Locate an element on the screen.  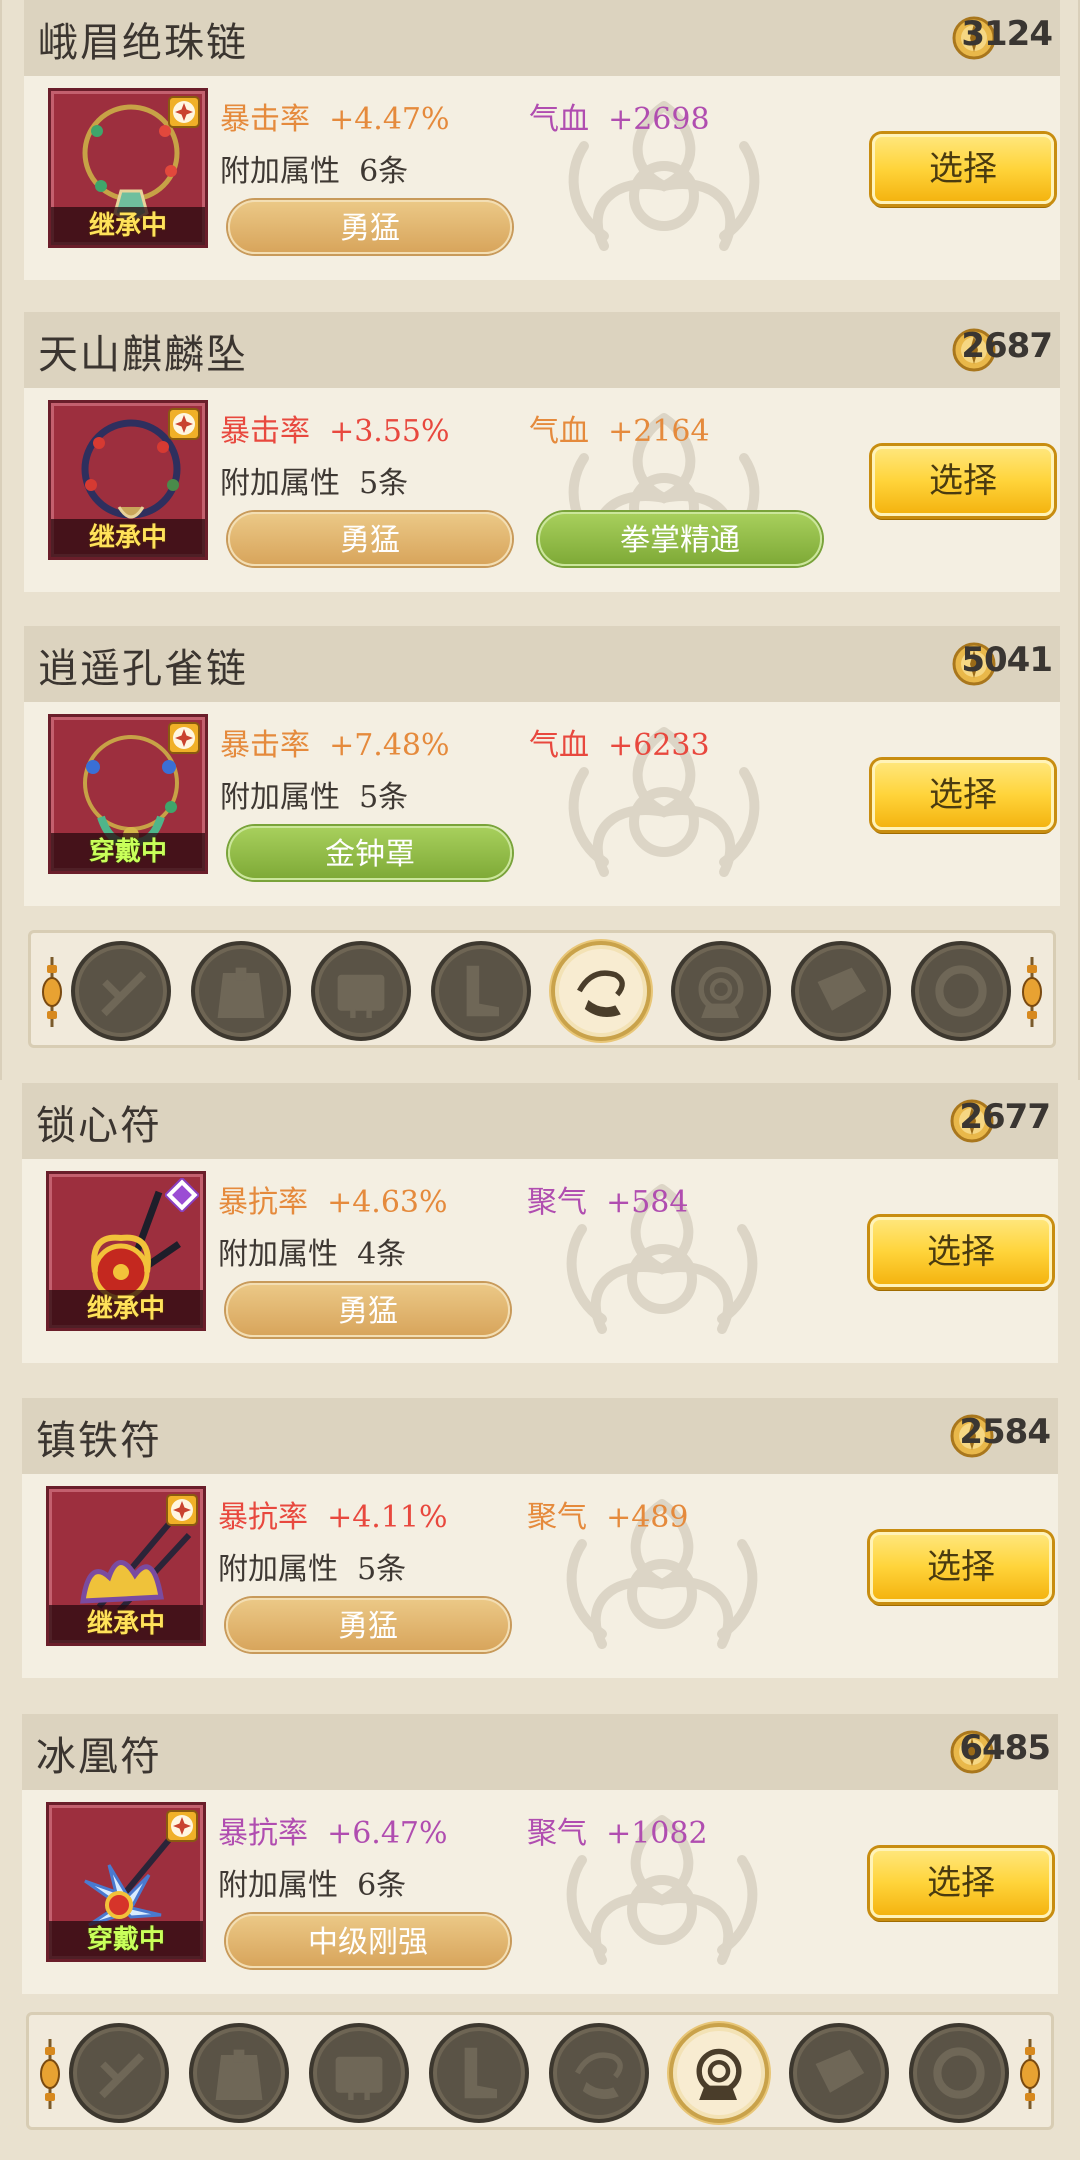
equipment-card: 锁心符 2677 继承中 暴抗率 +4.63% 聚气 +584 附加属性 4条 勇猛 选择 is located at coordinates (540, 1223).